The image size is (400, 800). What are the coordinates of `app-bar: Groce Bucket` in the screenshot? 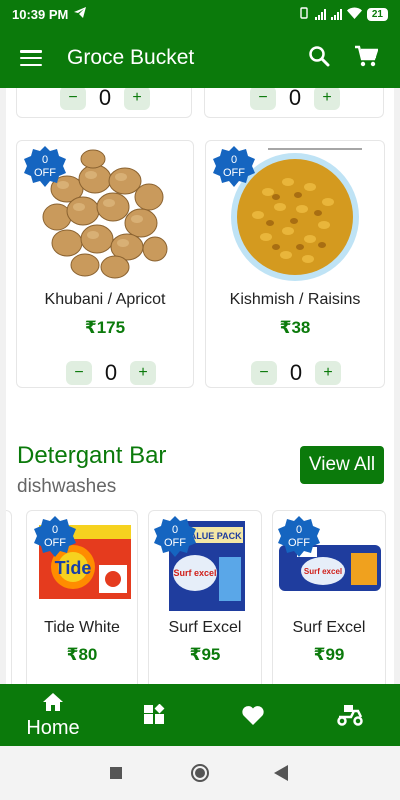 It's located at (200, 58).